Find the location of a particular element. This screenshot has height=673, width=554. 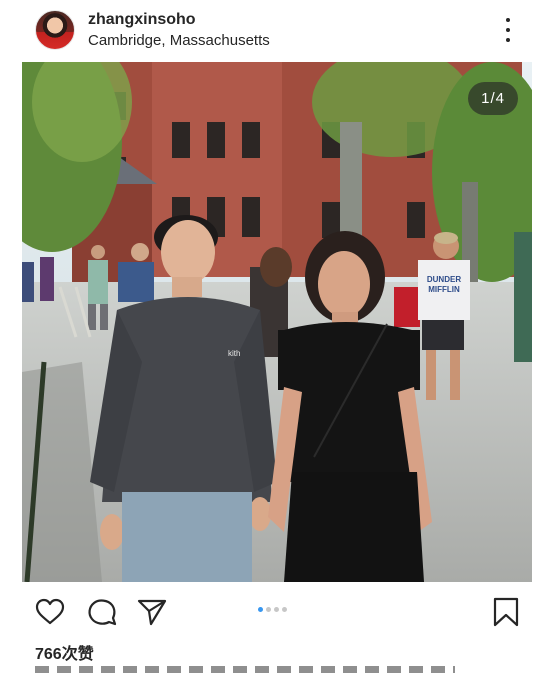

heart-icon is located at coordinates (50, 612).